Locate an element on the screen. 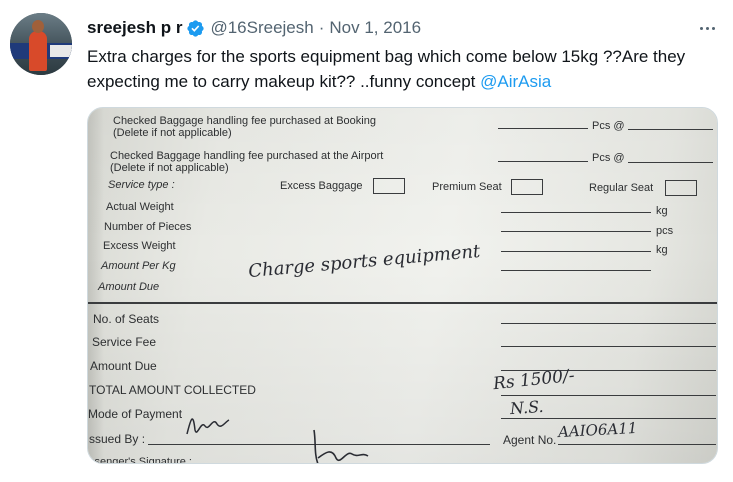 This screenshot has width=733, height=482. receipt-amount-due: Amount Due is located at coordinates (129, 287).